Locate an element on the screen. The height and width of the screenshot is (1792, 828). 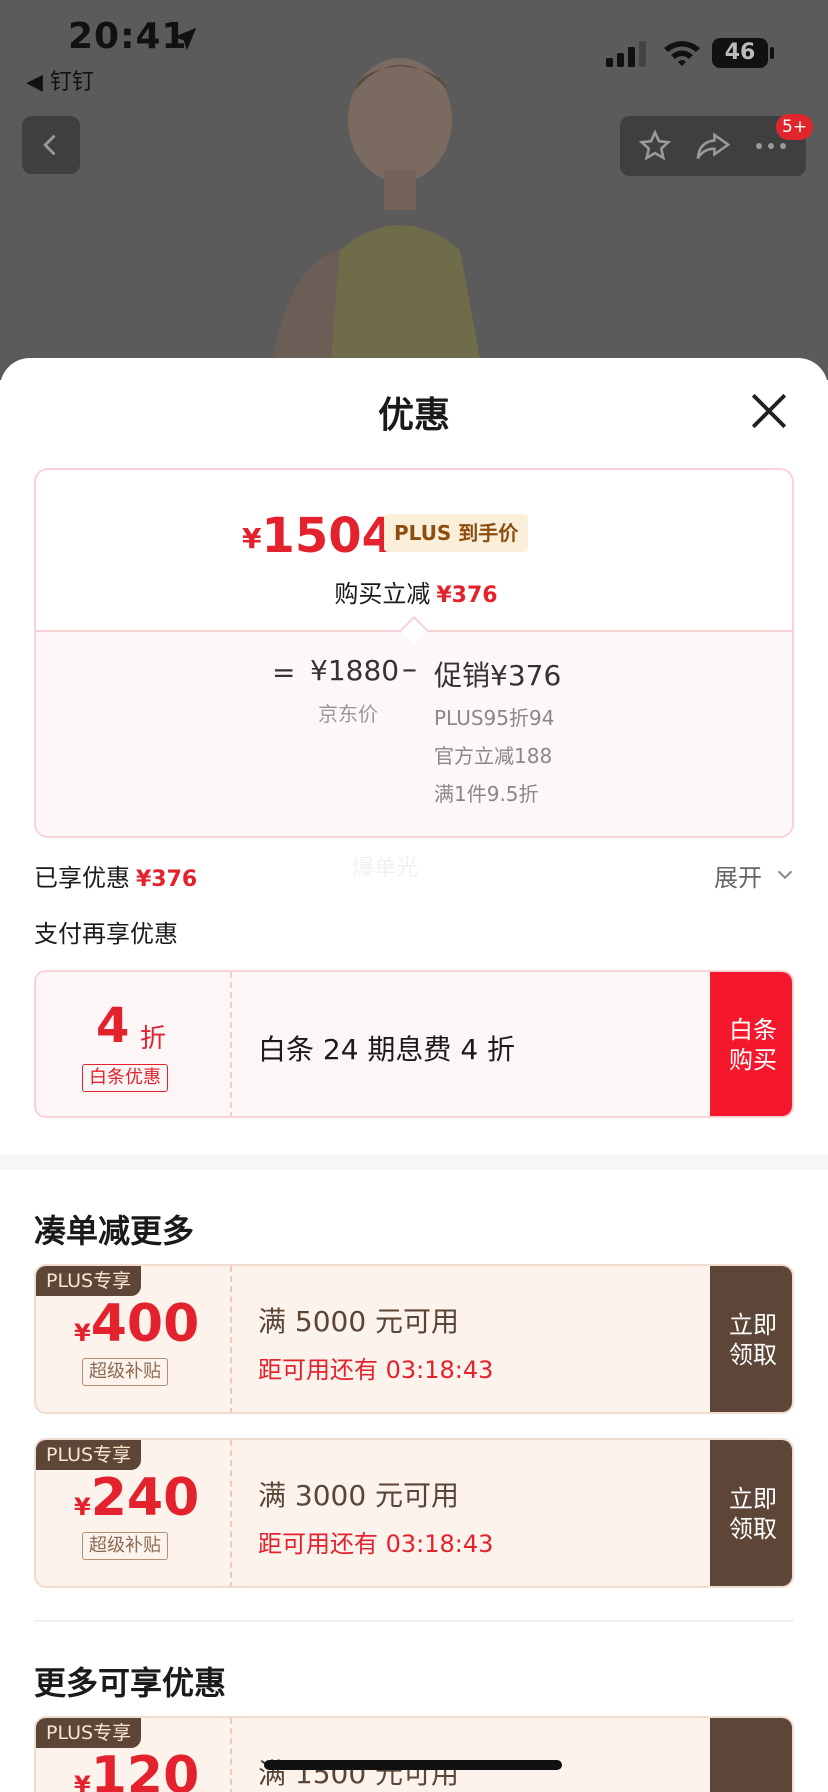
coupon-card: ¥120 PLUS专享 满 1500 元可用 立即 is located at coordinates (414, 1754).